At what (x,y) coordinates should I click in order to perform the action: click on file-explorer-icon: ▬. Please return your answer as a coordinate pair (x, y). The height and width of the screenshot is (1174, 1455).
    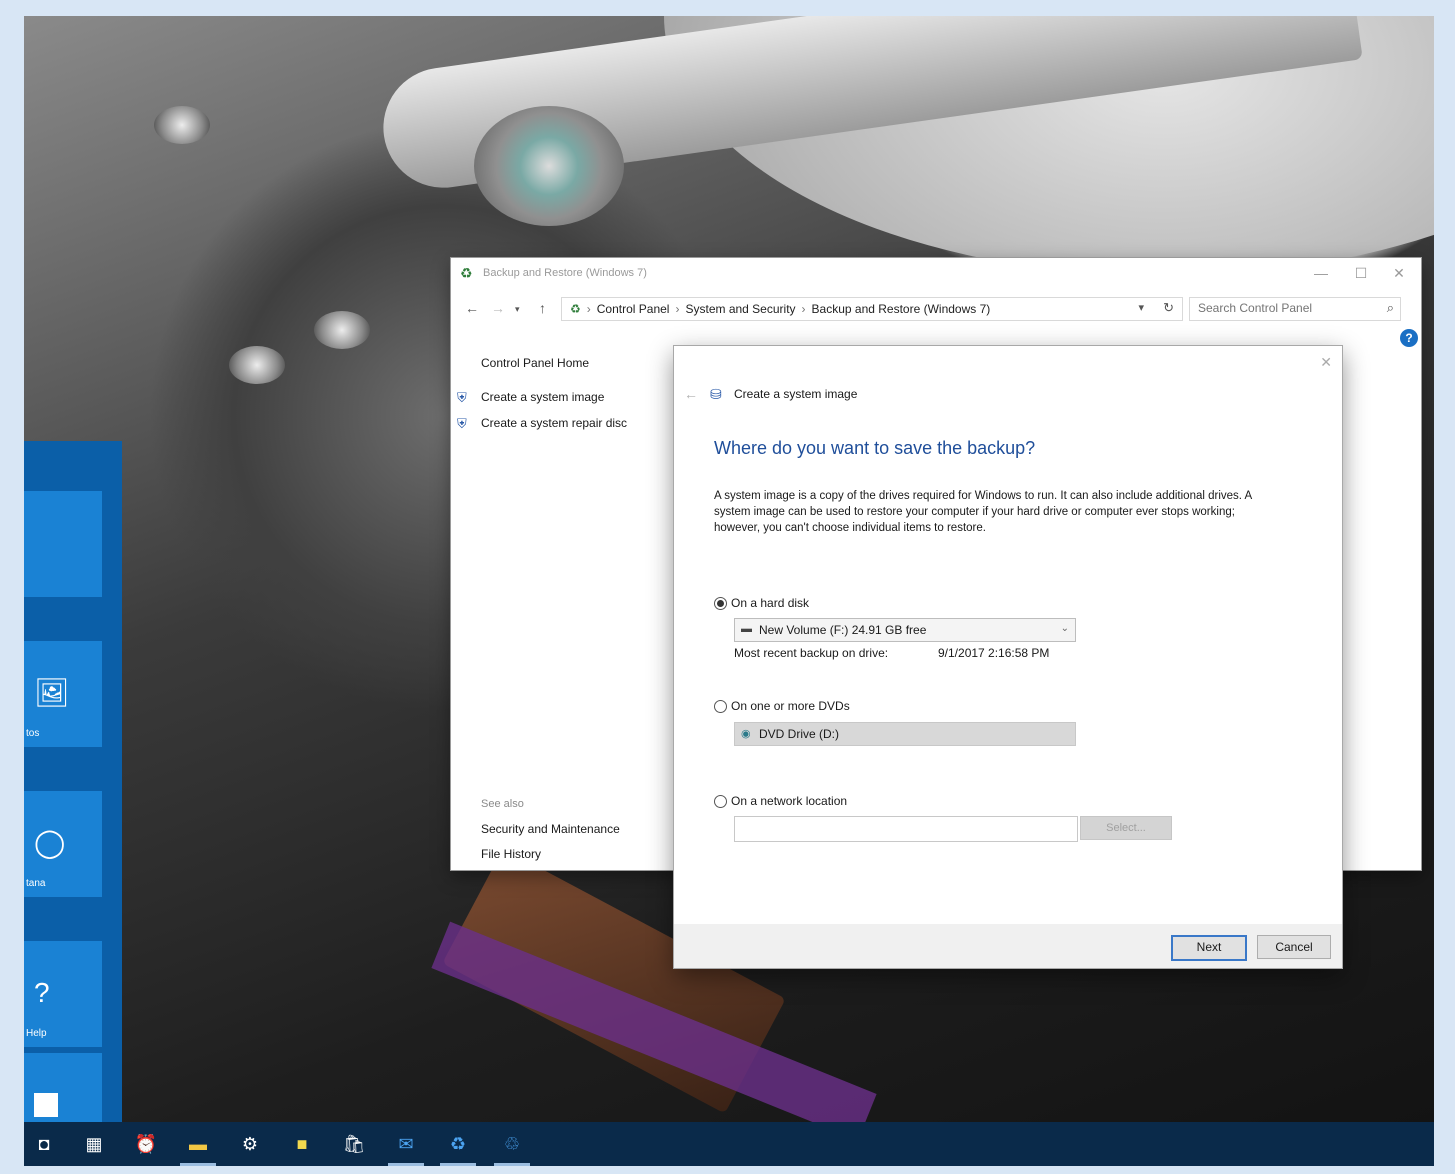
    Looking at the image, I should click on (198, 1149).